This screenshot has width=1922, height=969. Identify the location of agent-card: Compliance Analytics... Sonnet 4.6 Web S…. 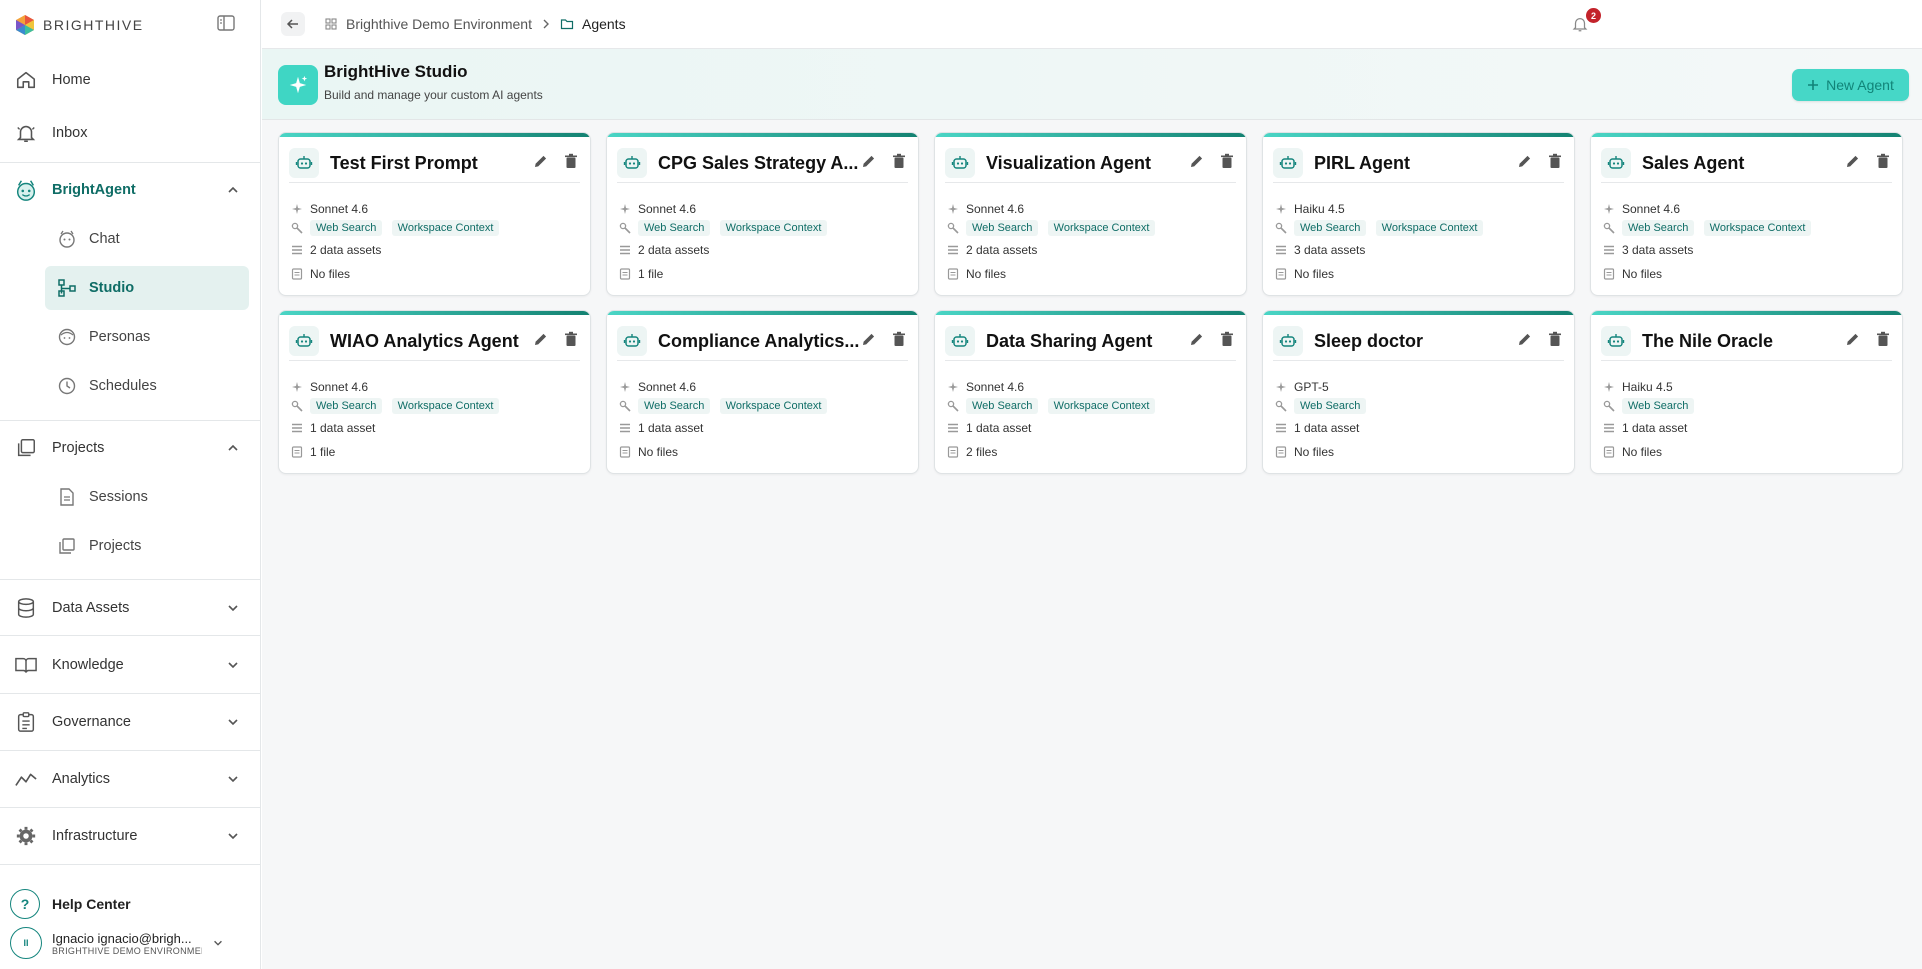
(762, 392).